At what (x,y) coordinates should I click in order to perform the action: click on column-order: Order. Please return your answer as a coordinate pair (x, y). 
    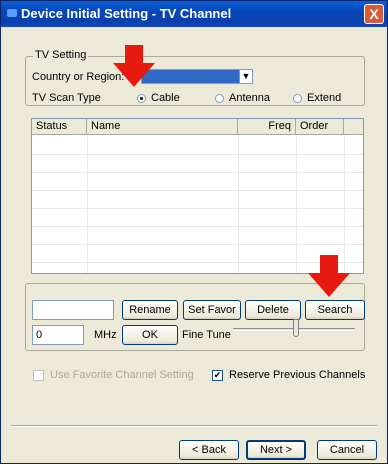
    Looking at the image, I should click on (320, 127).